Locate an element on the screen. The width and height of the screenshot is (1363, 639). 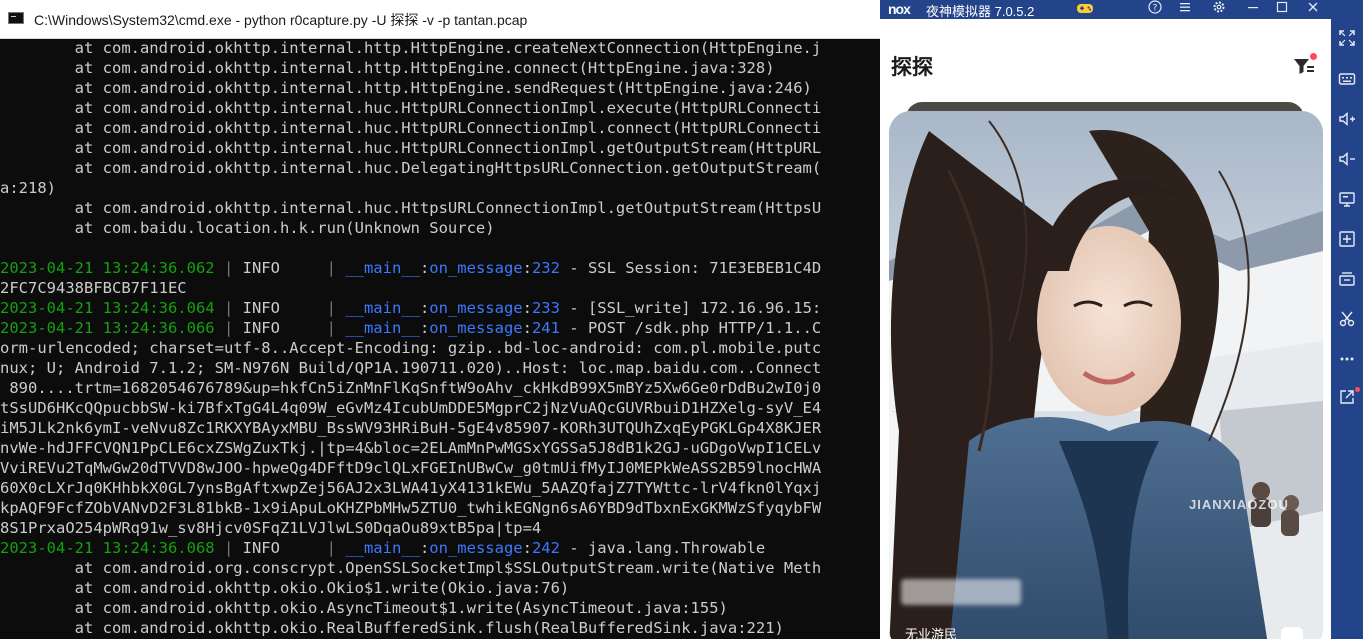
console-text: - POST /sdk.php HTTP/1.1..C is located at coordinates (690, 328).